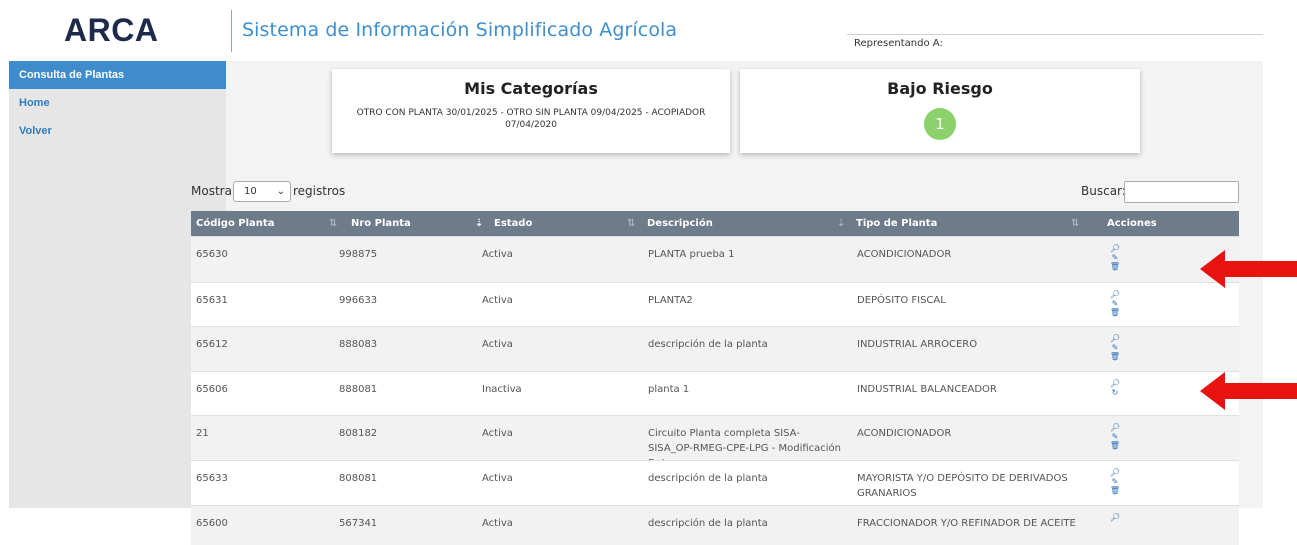  What do you see at coordinates (715, 192) in the screenshot?
I see `table-controls: Mostrar 10 ⌄ registros Buscar:` at bounding box center [715, 192].